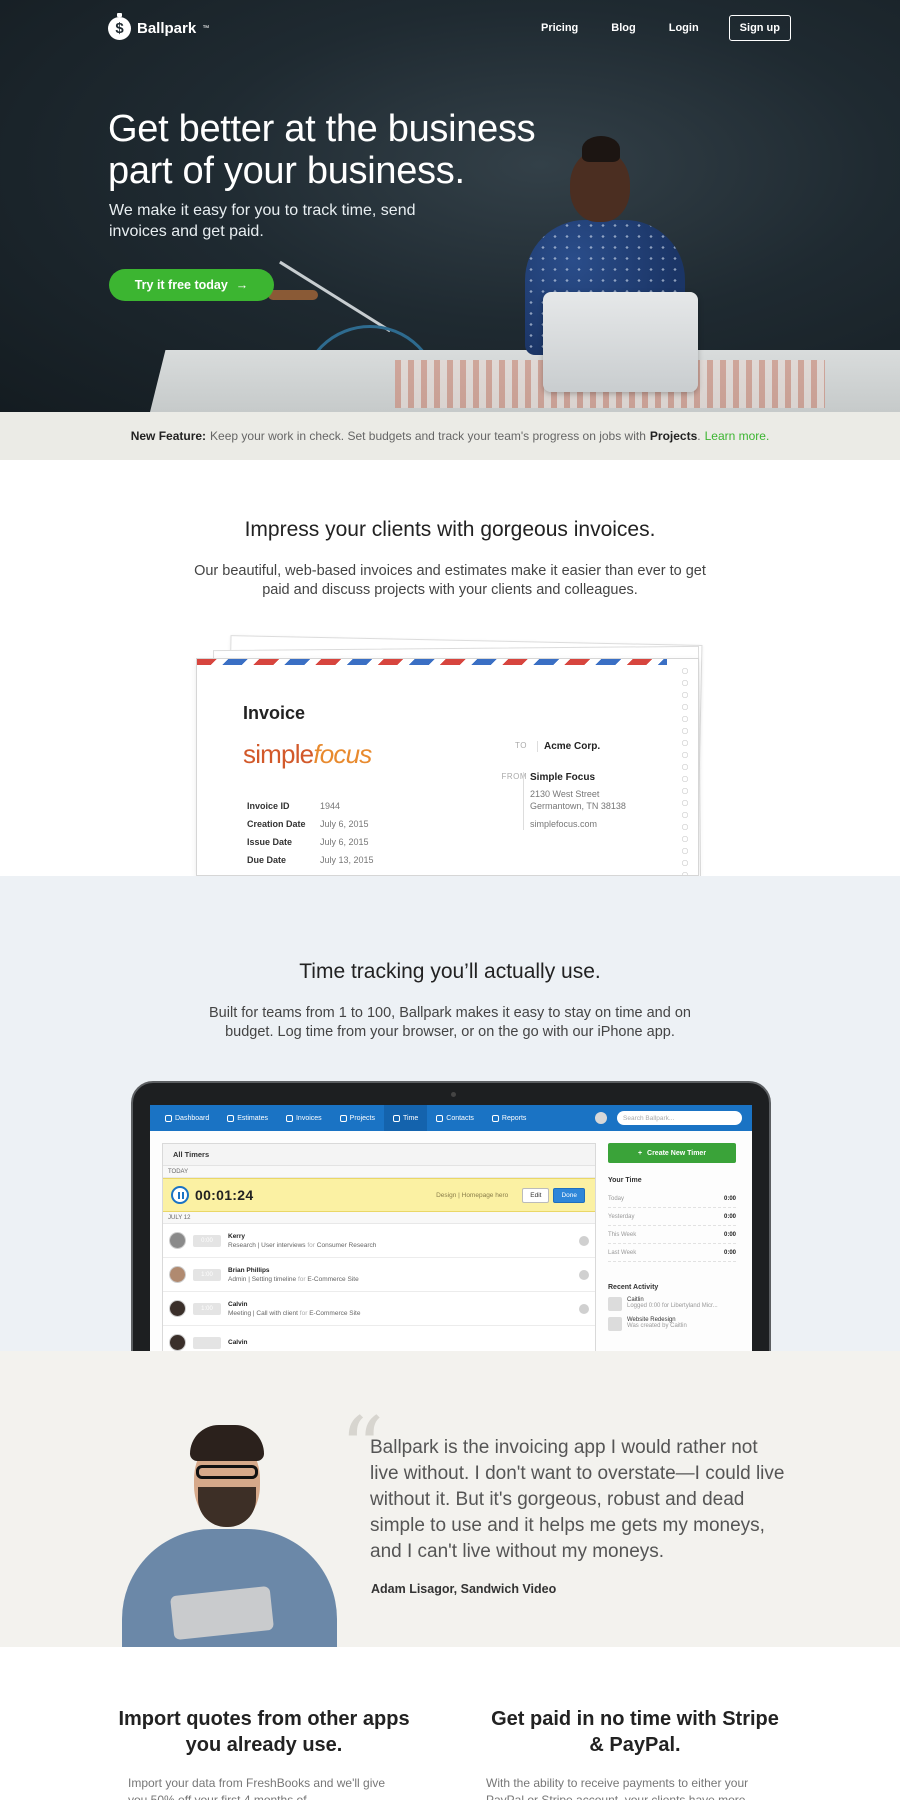 This screenshot has height=1800, width=900. What do you see at coordinates (536, 1195) in the screenshot?
I see `edit-timer-button: Edit` at bounding box center [536, 1195].